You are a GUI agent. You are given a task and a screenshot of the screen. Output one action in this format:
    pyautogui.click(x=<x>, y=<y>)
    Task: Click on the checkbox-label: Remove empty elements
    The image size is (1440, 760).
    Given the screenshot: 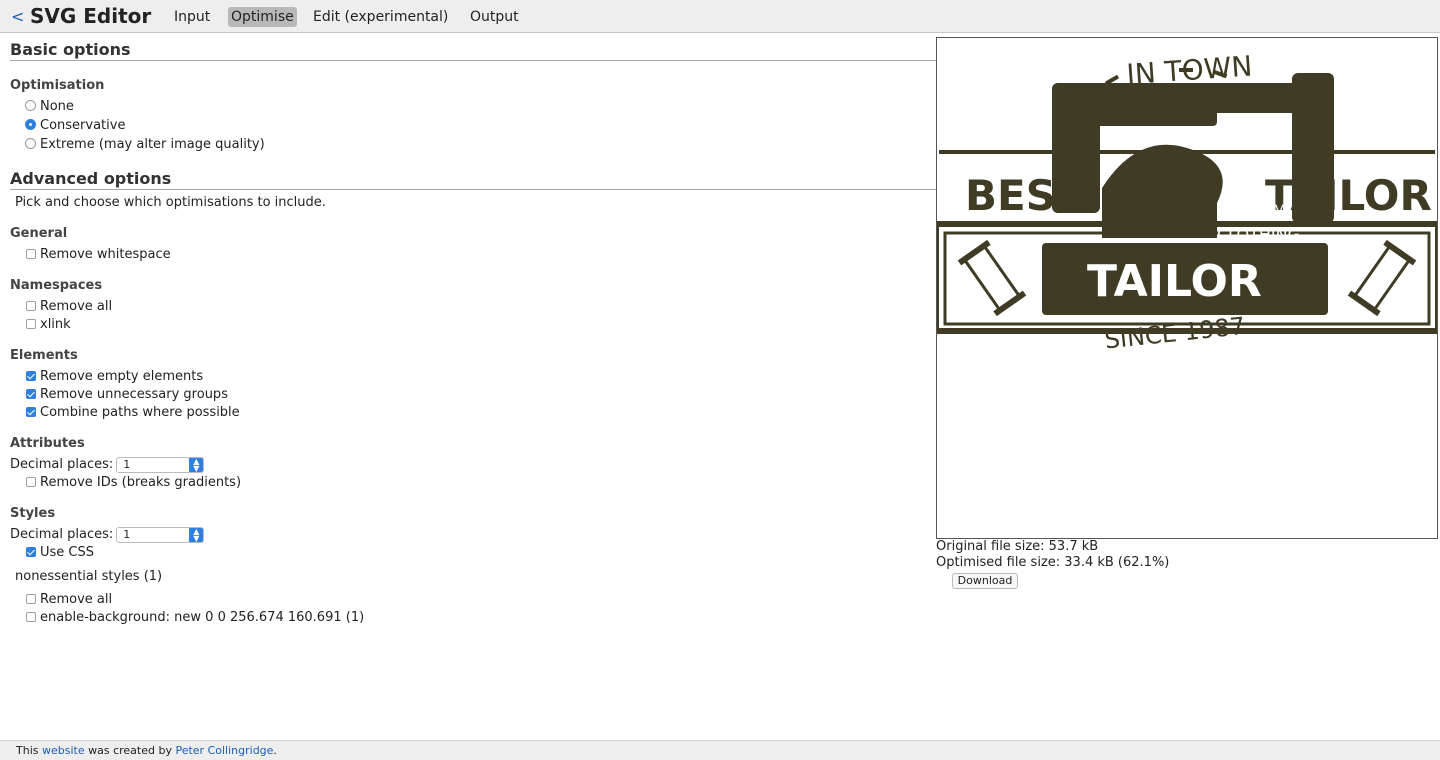 What is the action you would take?
    pyautogui.click(x=122, y=376)
    